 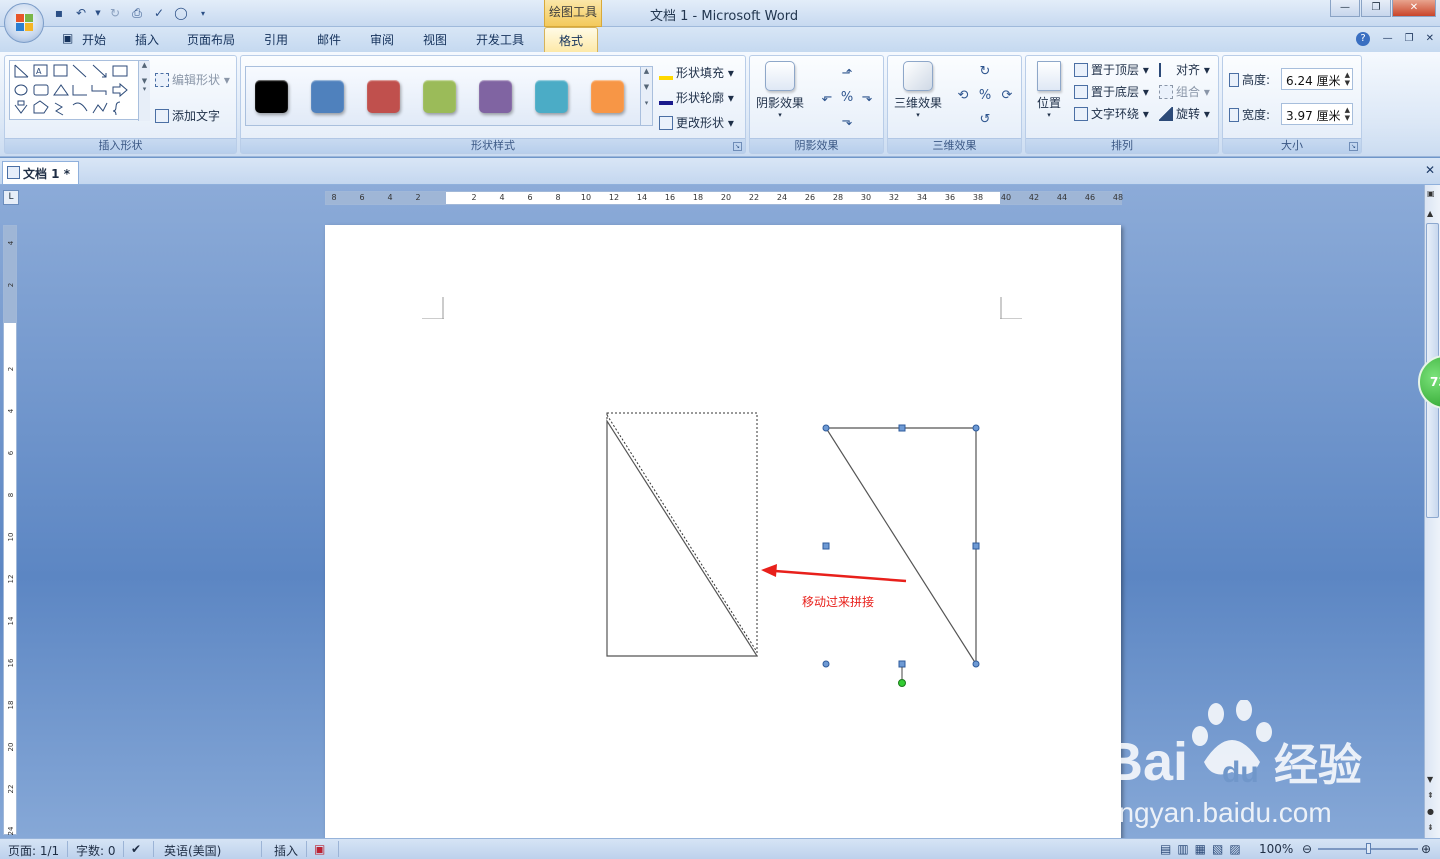 What do you see at coordinates (1276, 849) in the screenshot?
I see `zoom-level: 100%` at bounding box center [1276, 849].